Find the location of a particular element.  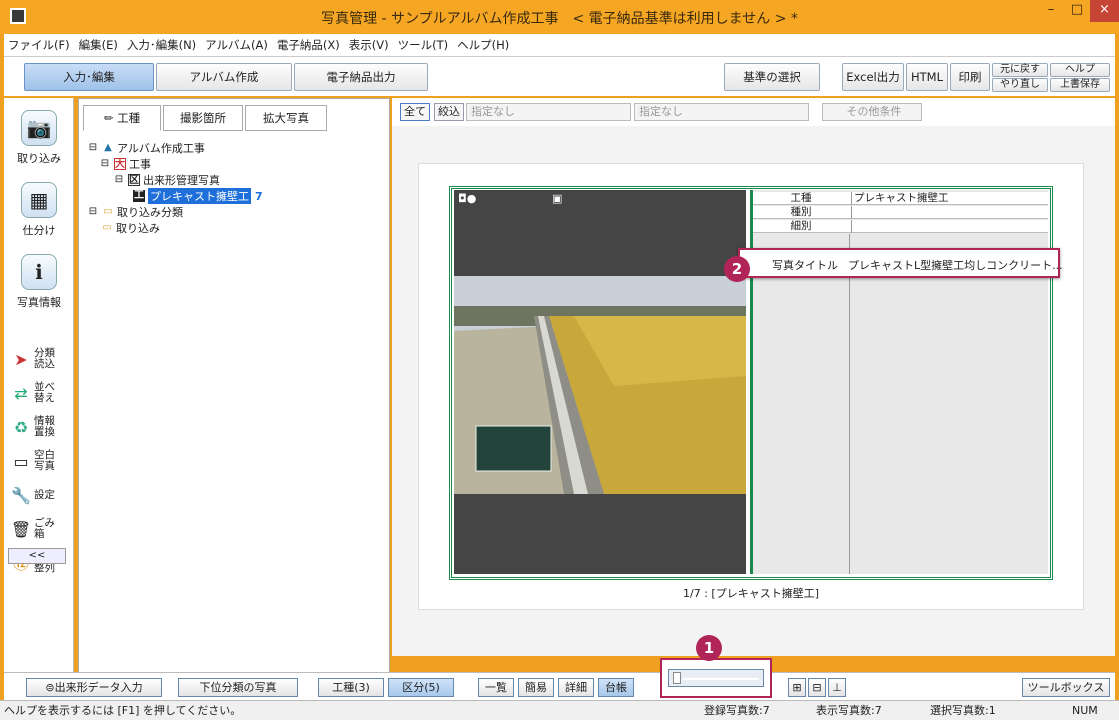

menu-edit: 編集(E) is located at coordinates (98, 45).